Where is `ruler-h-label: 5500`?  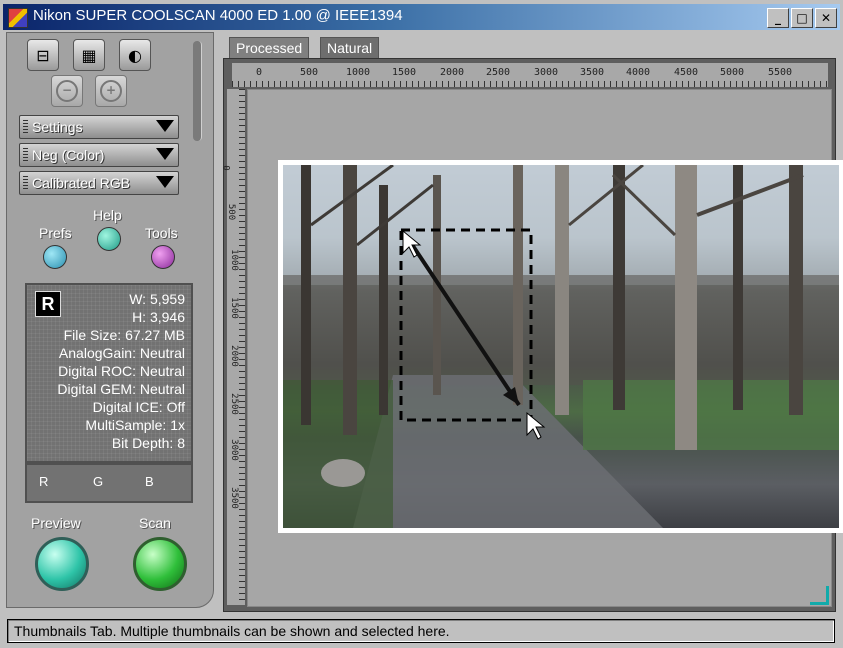 ruler-h-label: 5500 is located at coordinates (780, 72).